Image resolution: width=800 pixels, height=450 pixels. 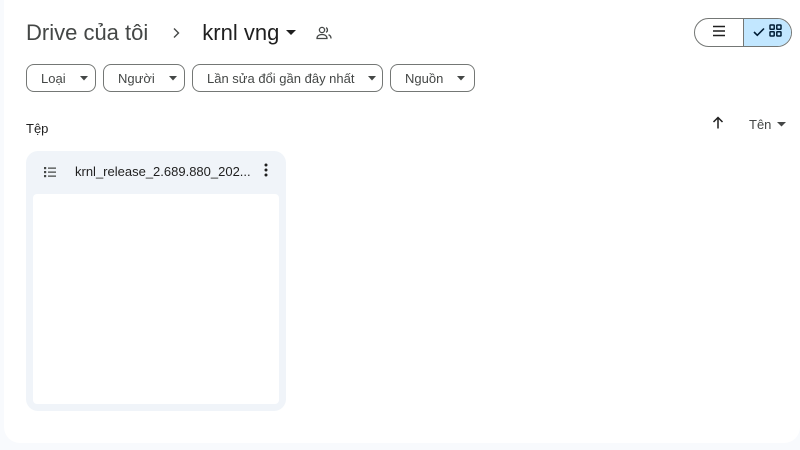 I want to click on breadcrumb-current-folder: krnl vng, so click(x=249, y=33).